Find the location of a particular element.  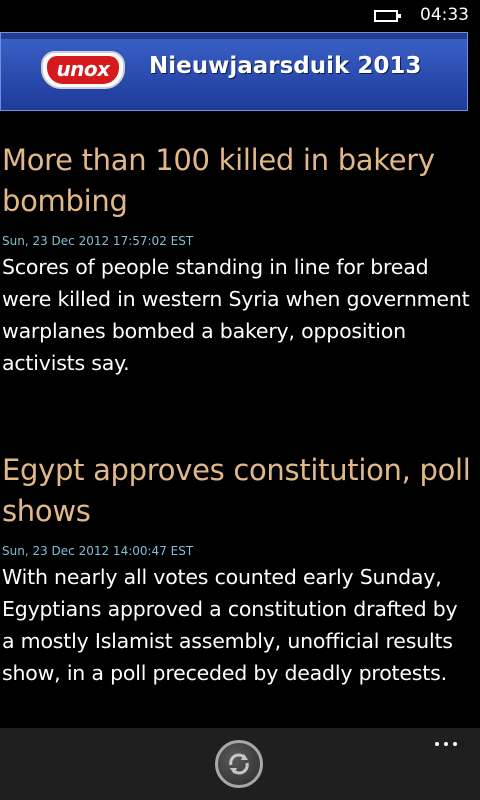

news-date: Sun, 23 Dec 2012 17:57:02 EST is located at coordinates (98, 241).